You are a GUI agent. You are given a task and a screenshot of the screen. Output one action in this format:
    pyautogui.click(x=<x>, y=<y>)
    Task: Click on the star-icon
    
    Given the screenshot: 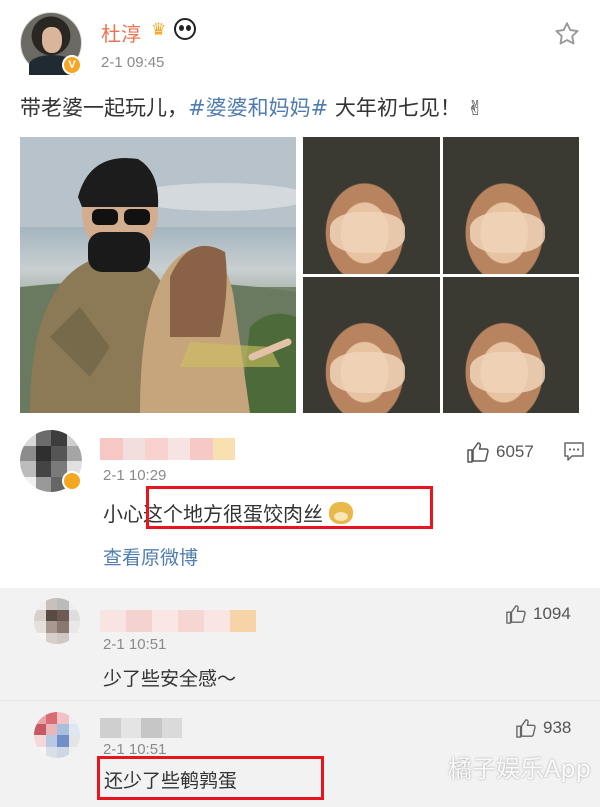 What is the action you would take?
    pyautogui.click(x=567, y=34)
    